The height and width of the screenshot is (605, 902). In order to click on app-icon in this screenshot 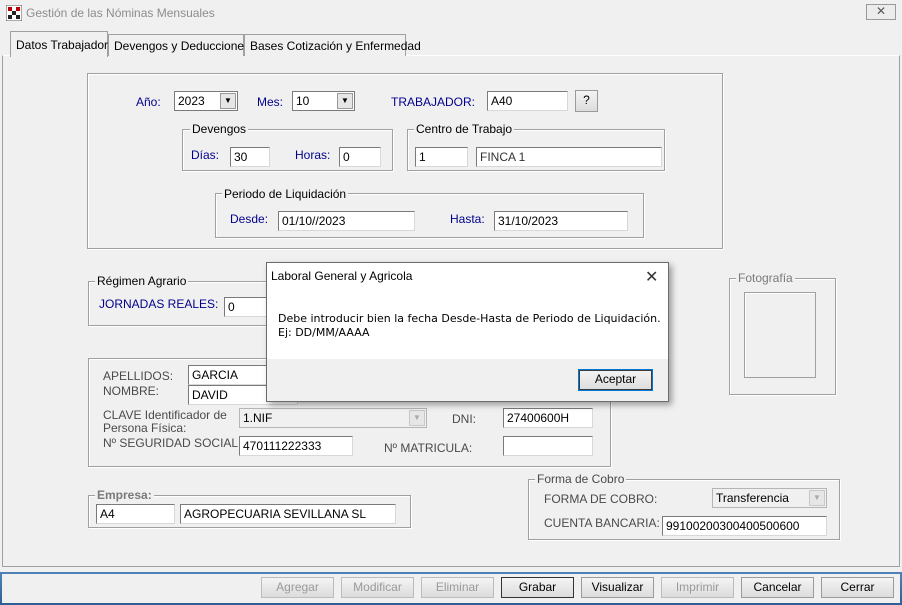, I will do `click(14, 13)`.